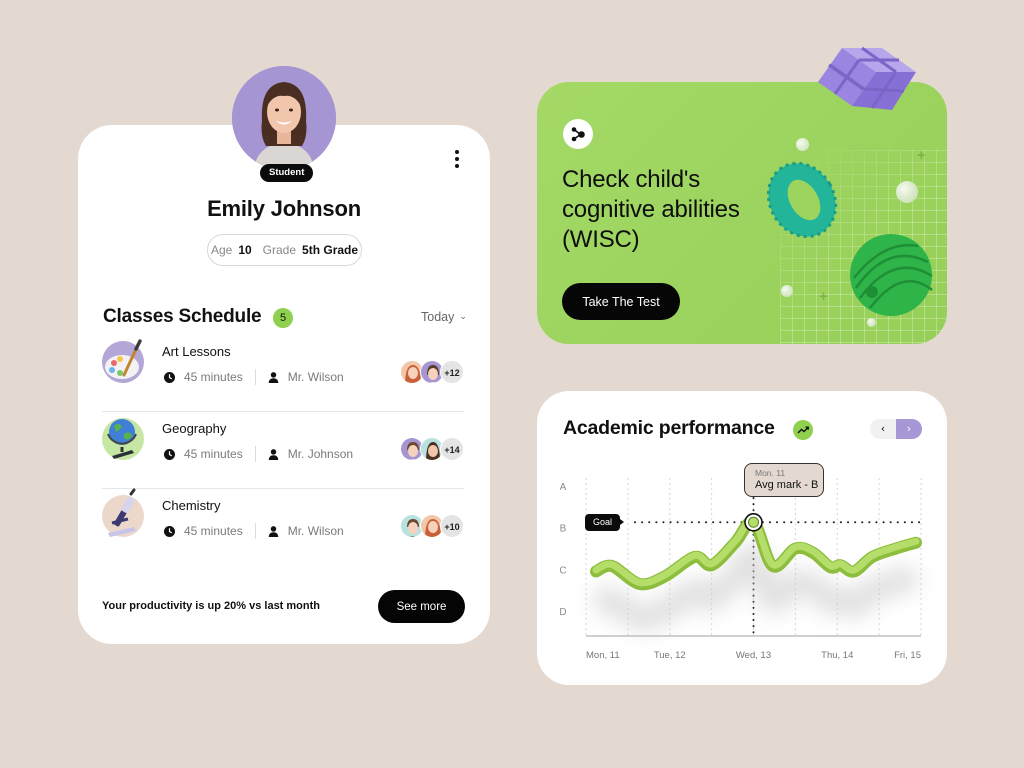 The image size is (1024, 768). I want to click on class-teacher: Mr. Johnson, so click(320, 454).